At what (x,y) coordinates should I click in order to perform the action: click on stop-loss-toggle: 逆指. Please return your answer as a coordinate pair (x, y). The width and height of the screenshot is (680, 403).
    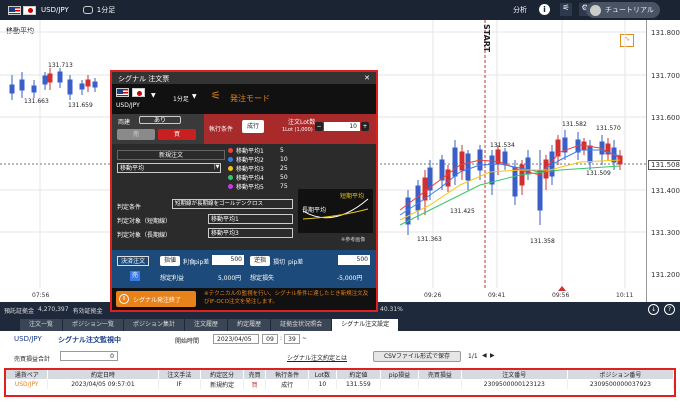
    Looking at the image, I should click on (260, 261).